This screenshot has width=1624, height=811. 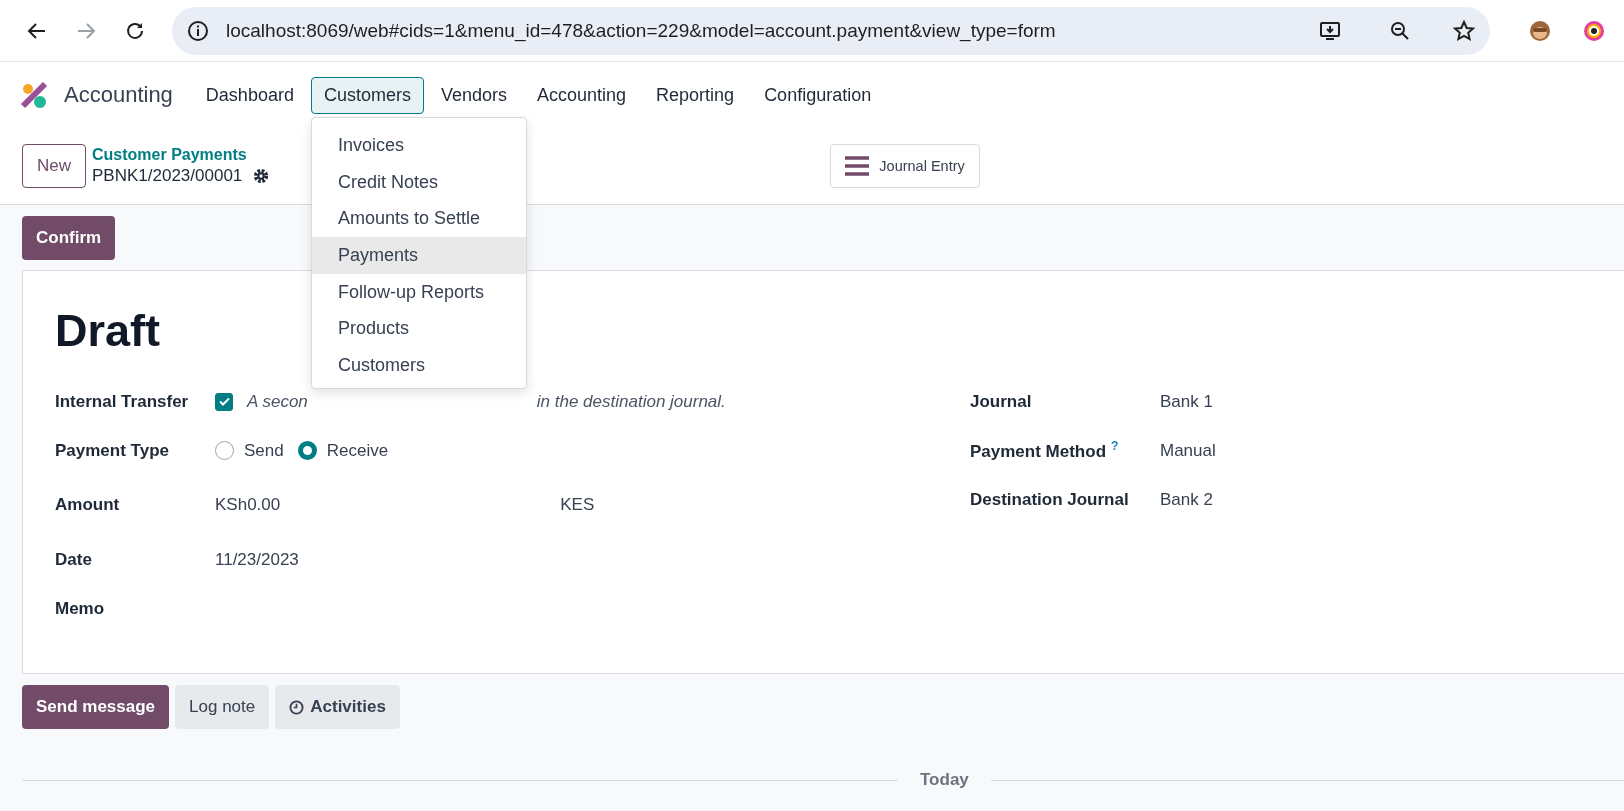 What do you see at coordinates (88, 505) in the screenshot?
I see `field-label: Amount` at bounding box center [88, 505].